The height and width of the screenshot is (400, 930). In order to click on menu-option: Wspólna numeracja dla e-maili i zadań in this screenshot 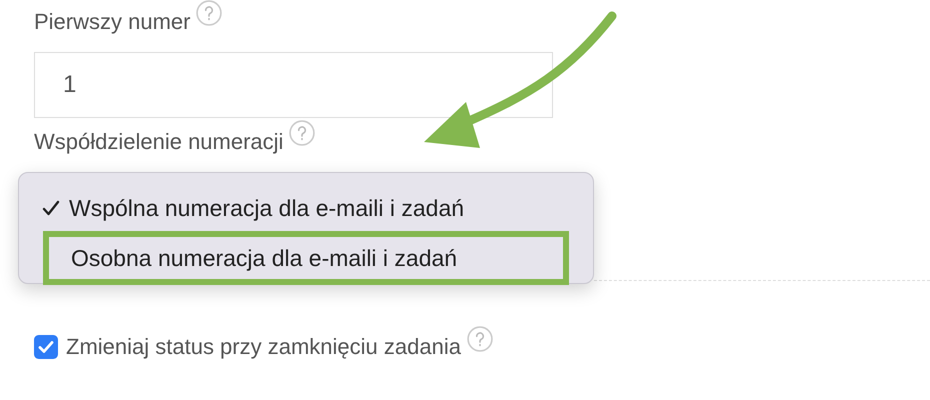, I will do `click(303, 208)`.